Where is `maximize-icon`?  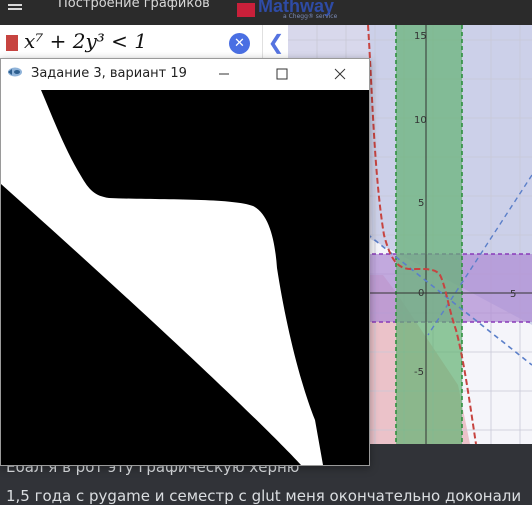
maximize-icon is located at coordinates (282, 74).